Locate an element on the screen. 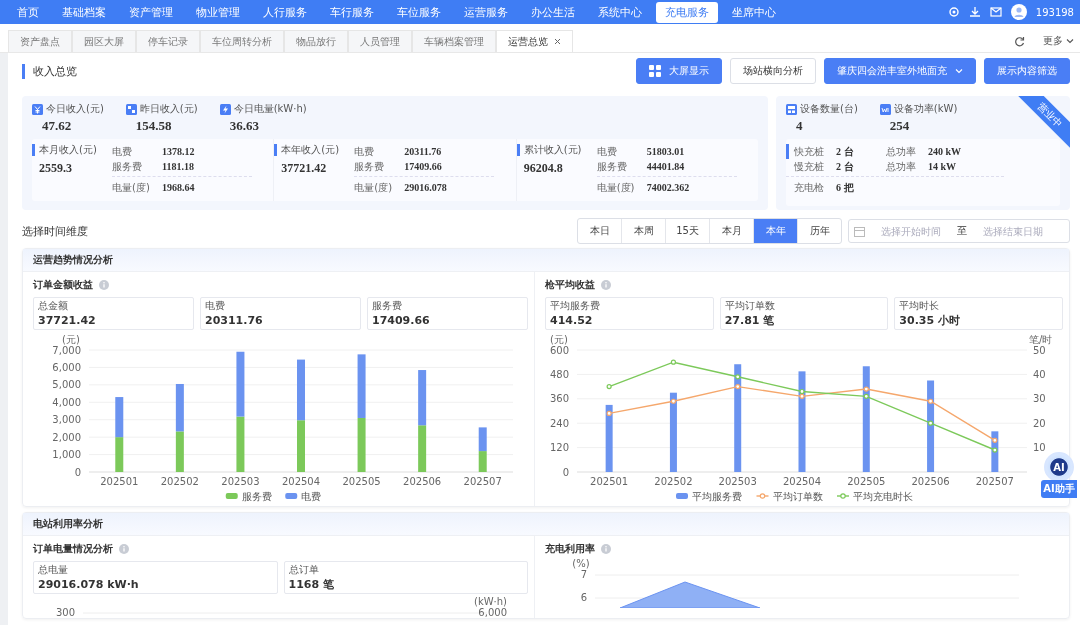 Image resolution: width=1080 pixels, height=625 pixels. axis-tick-label: 240 is located at coordinates (559, 423).